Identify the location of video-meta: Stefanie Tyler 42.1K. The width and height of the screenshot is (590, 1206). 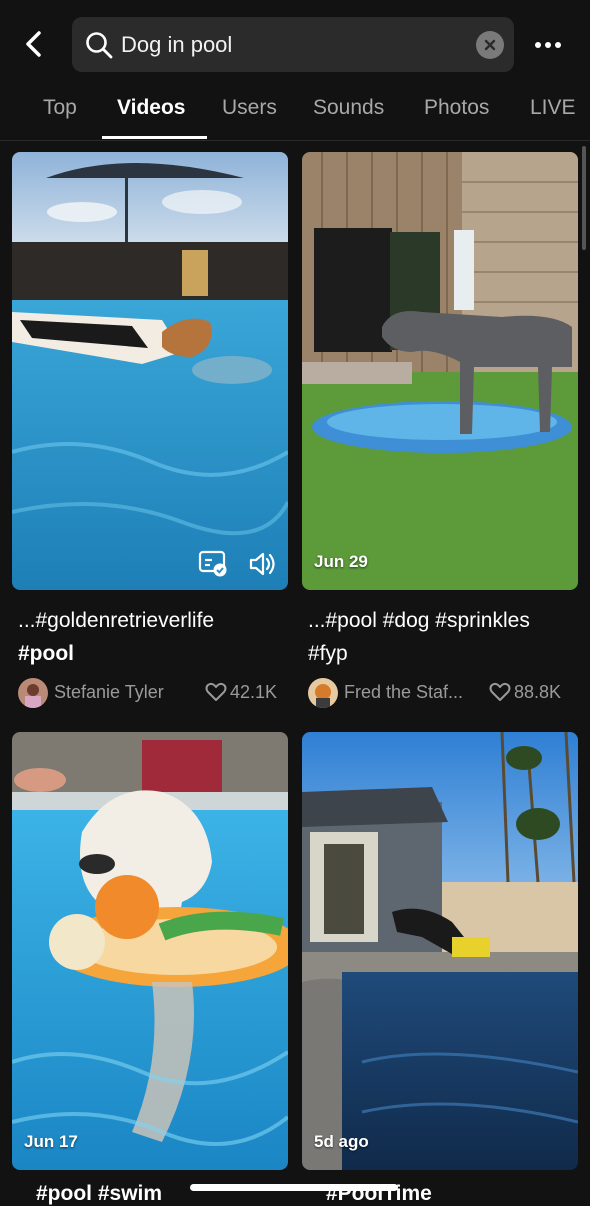
(153, 693).